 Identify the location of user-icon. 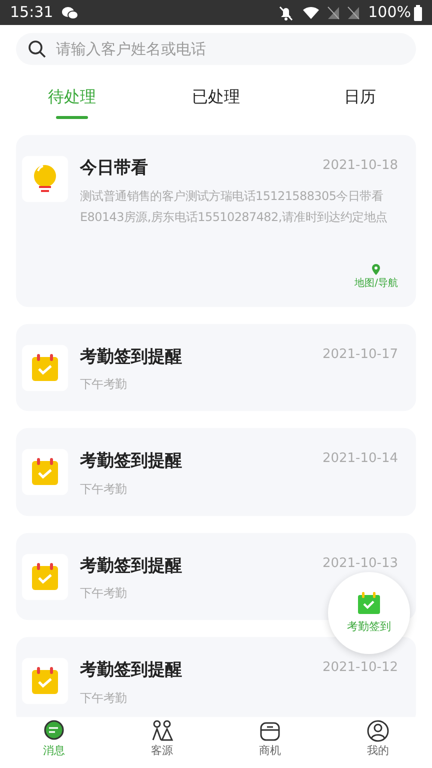
(378, 731).